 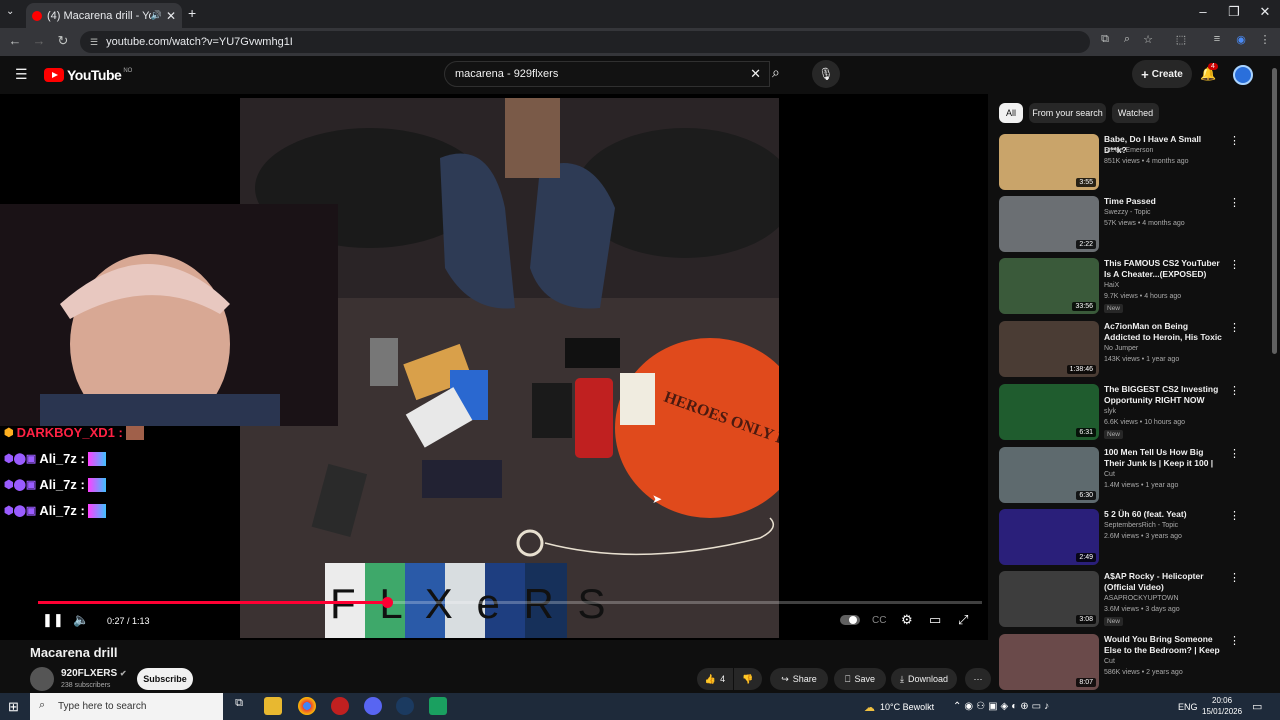 What do you see at coordinates (978, 679) in the screenshot?
I see `more-actions-button: ⋯` at bounding box center [978, 679].